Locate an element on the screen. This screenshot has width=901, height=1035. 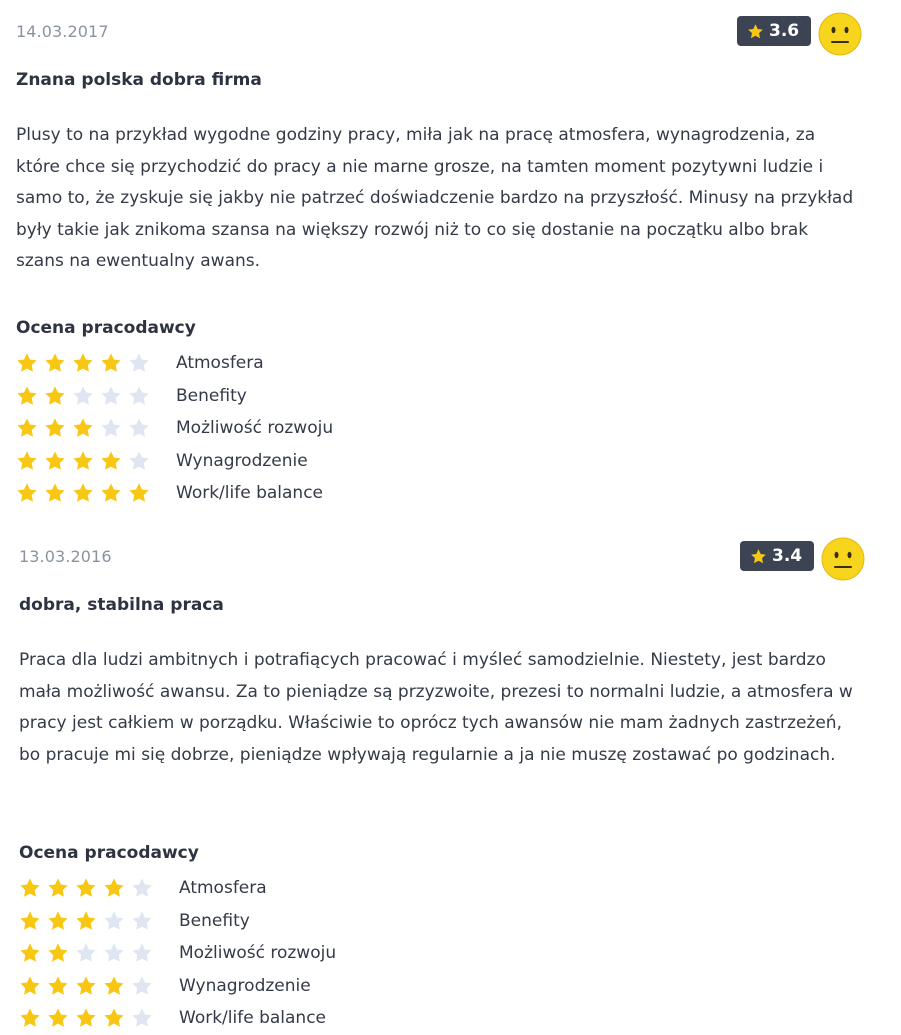
review-header: 14.03.2017 3.6 is located at coordinates (446, 34).